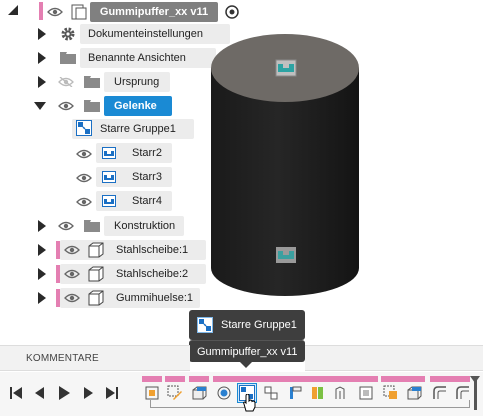 The height and width of the screenshot is (416, 483). I want to click on tooltip-title: Starre Gruppe1, so click(259, 325).